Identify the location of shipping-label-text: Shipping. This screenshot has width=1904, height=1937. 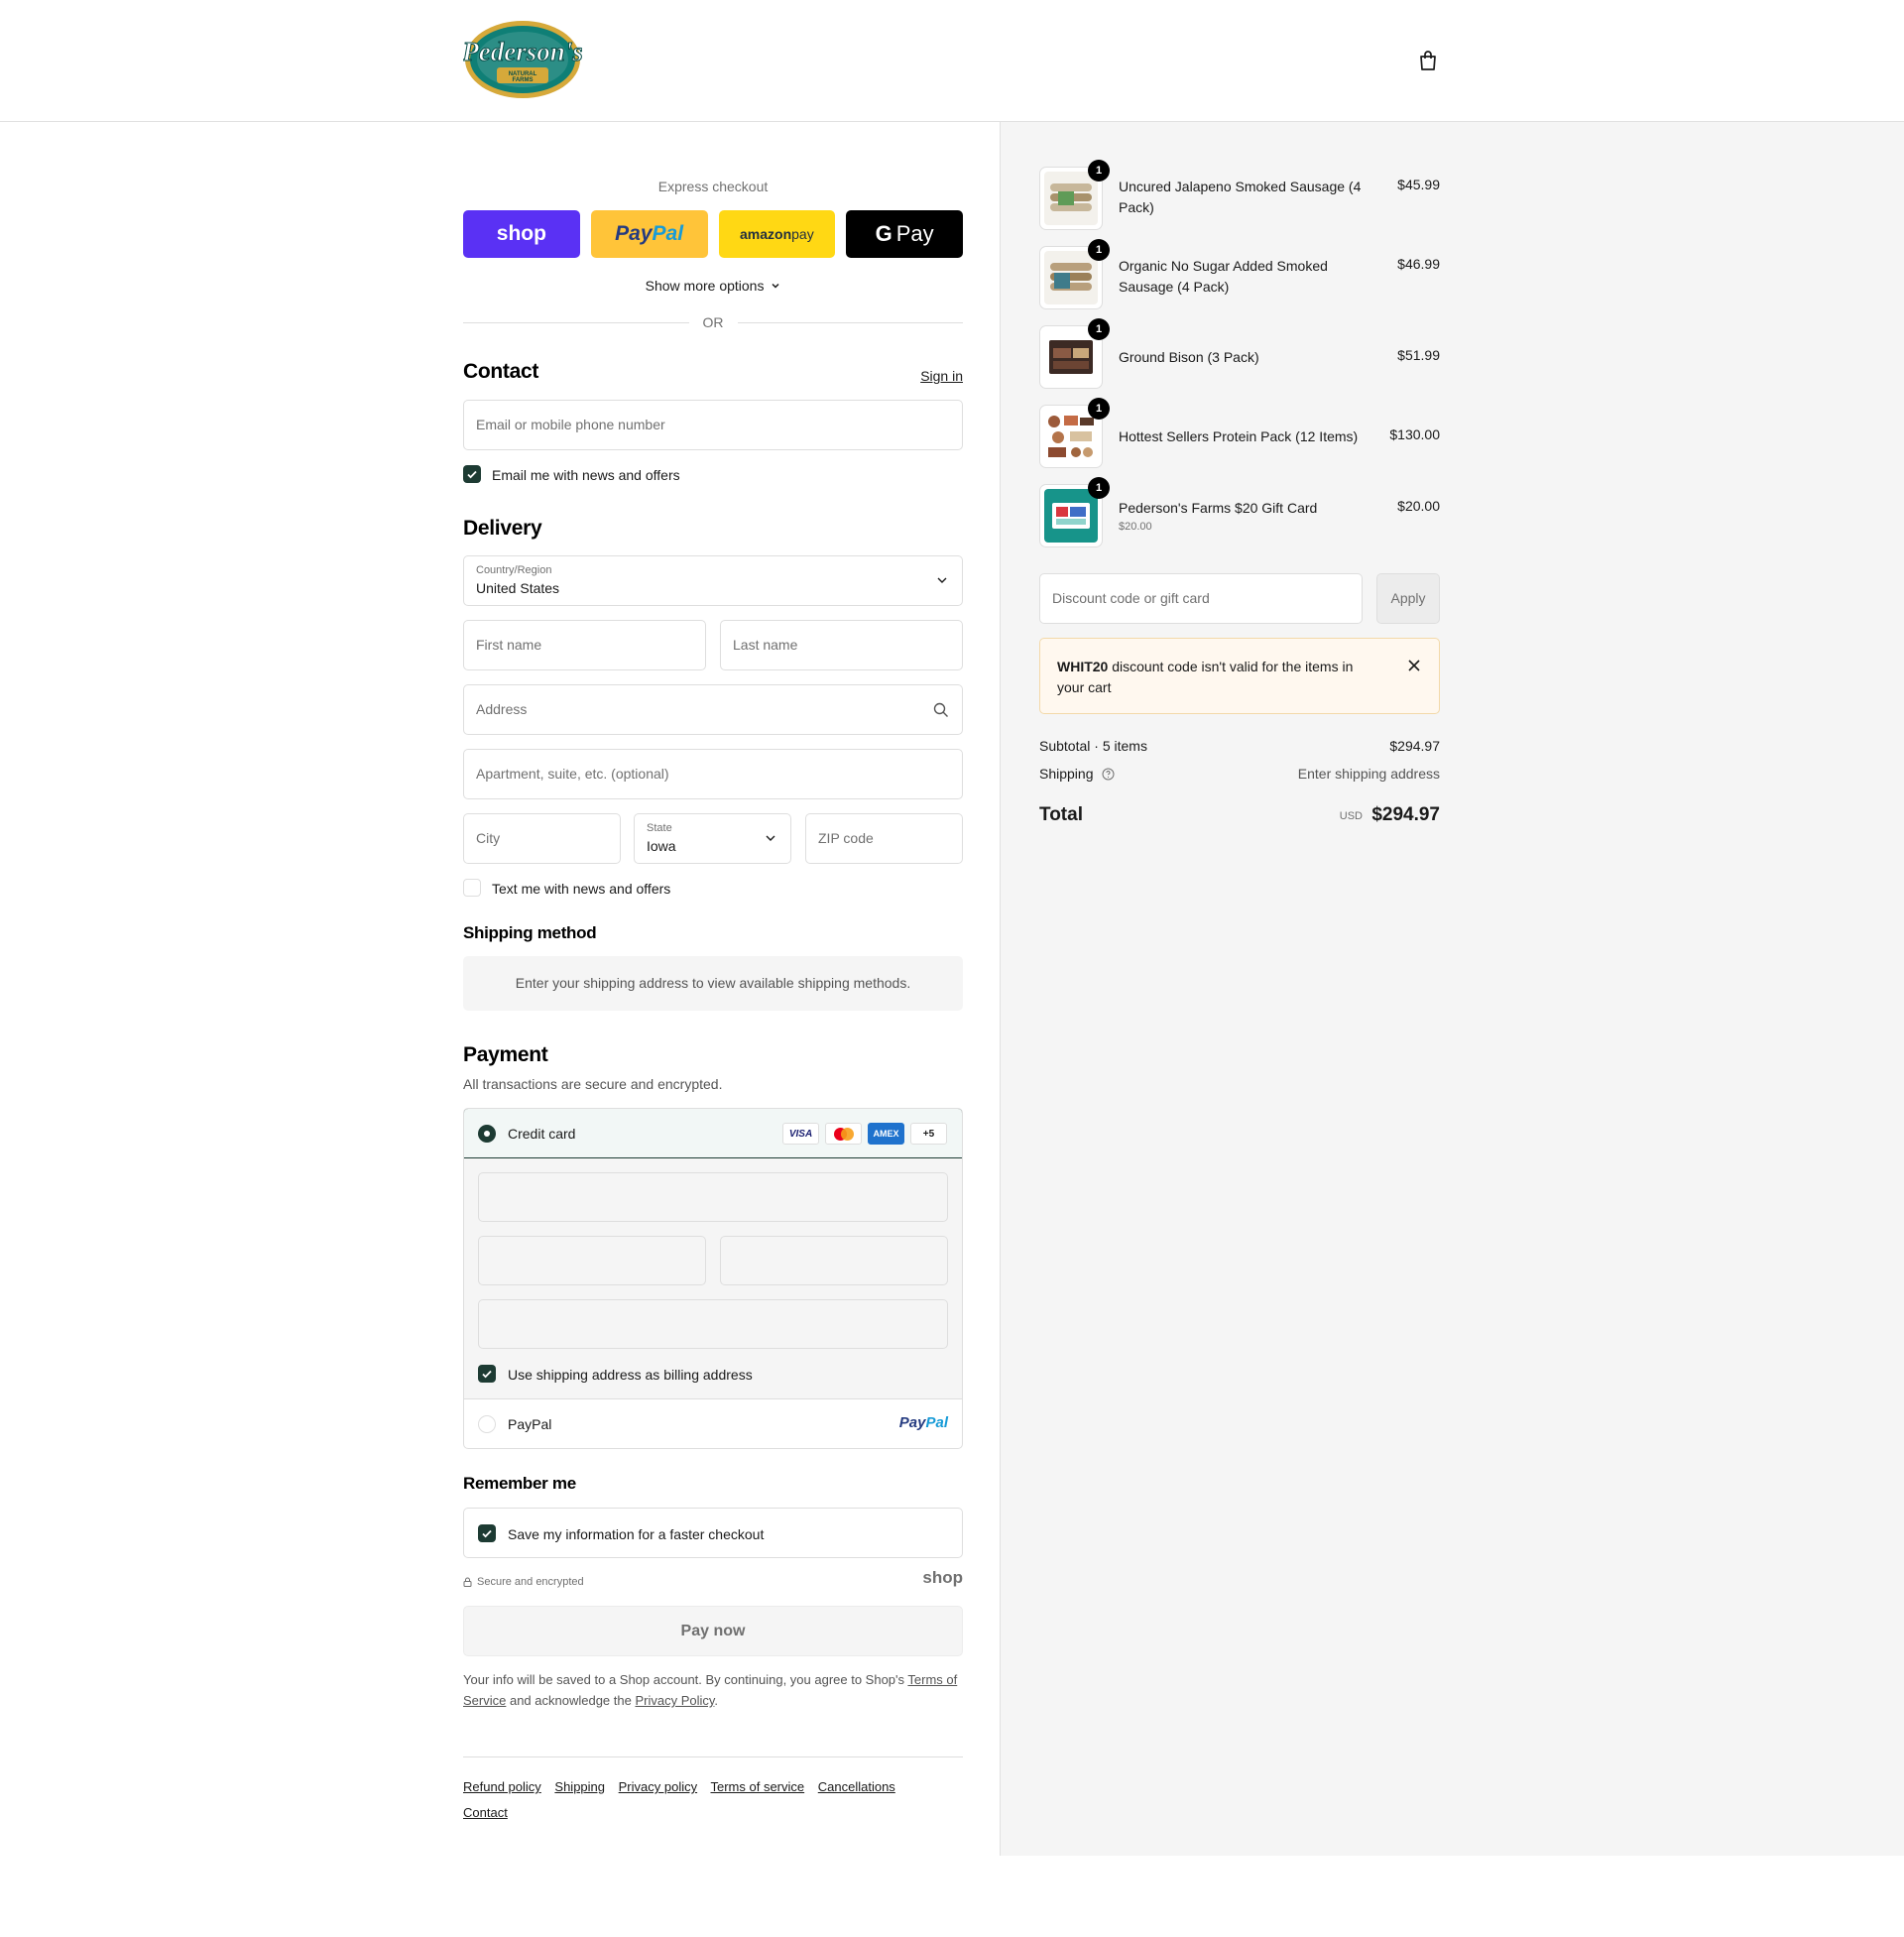
(1066, 774).